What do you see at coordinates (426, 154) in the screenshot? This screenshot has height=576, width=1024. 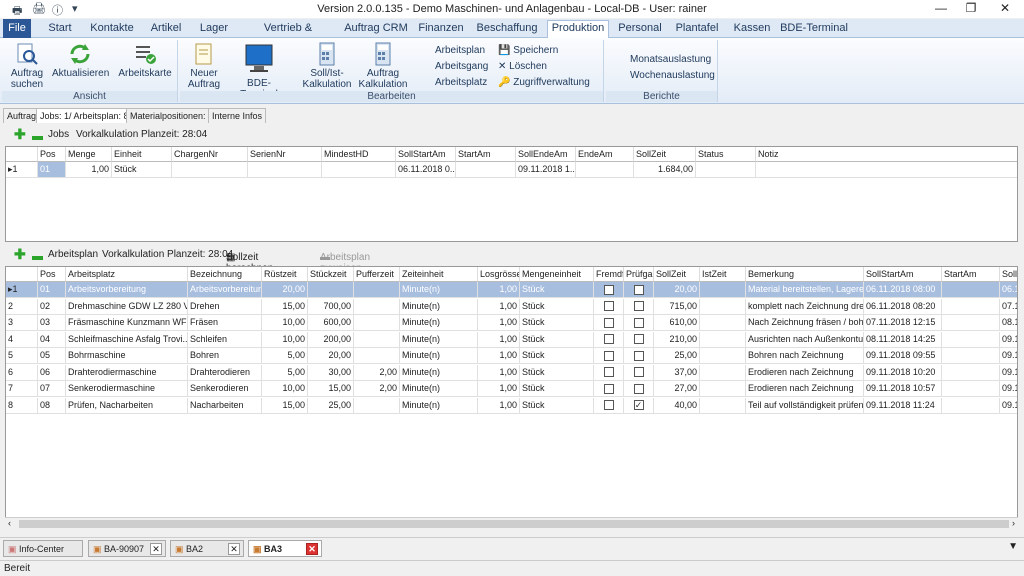 I see `jobs-header-sollstartam: SollStartAm` at bounding box center [426, 154].